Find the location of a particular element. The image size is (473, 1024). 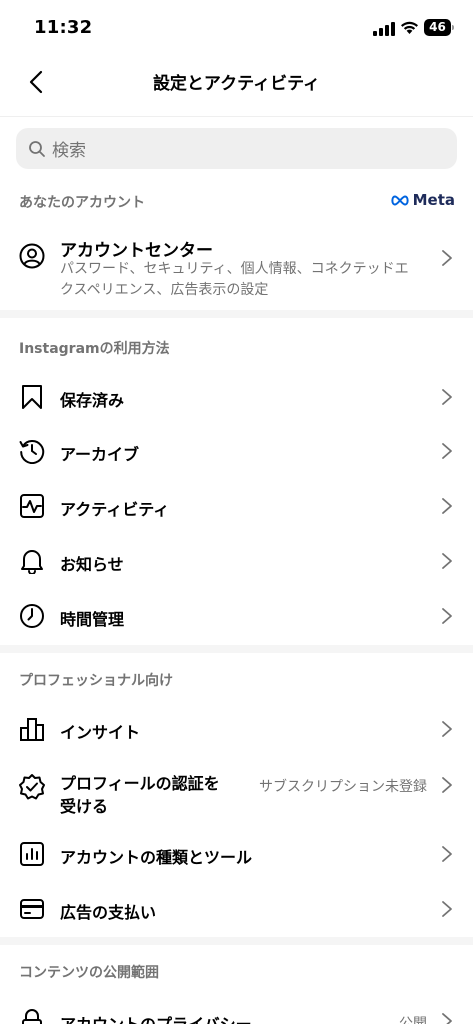

menu-item-label: アカウントのプライバシー is located at coordinates (156, 1017).